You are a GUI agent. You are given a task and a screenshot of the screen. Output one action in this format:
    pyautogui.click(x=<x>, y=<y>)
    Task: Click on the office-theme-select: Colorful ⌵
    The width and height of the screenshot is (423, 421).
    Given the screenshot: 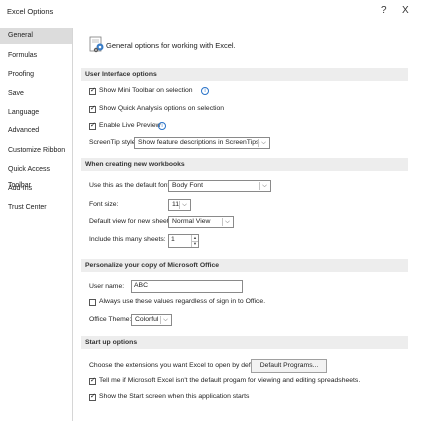 What is the action you would take?
    pyautogui.click(x=151, y=320)
    